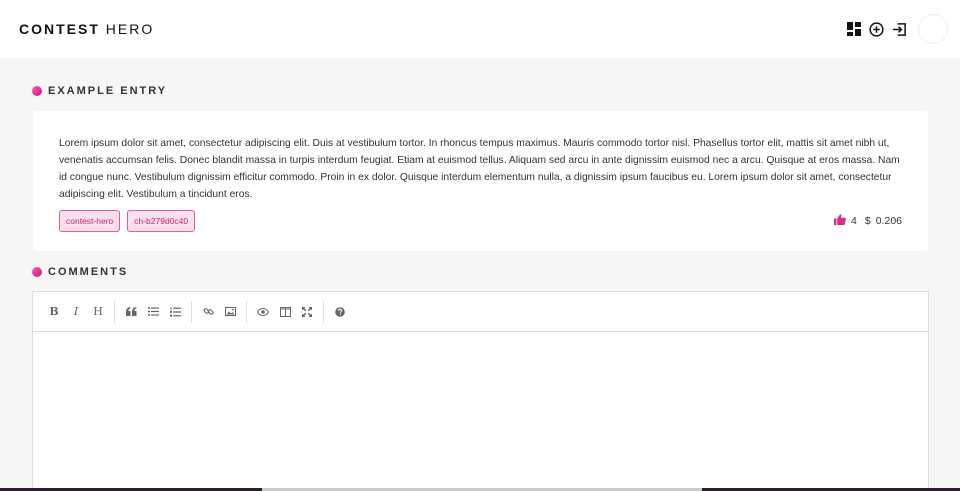 This screenshot has width=960, height=491. What do you see at coordinates (340, 312) in the screenshot?
I see `help-question-icon` at bounding box center [340, 312].